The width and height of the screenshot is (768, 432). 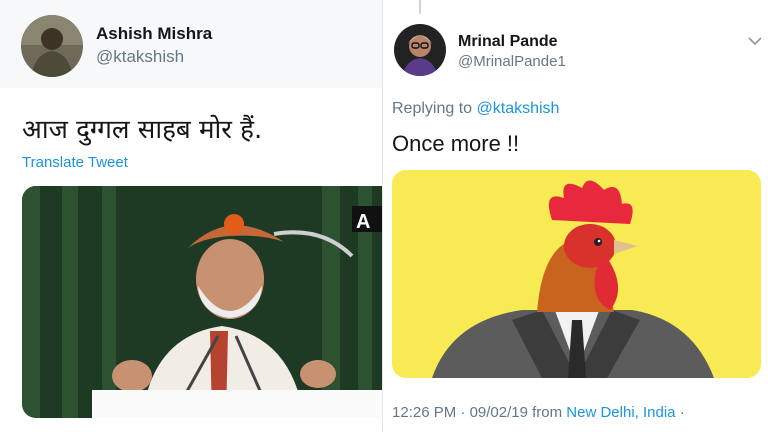 What do you see at coordinates (547, 412) in the screenshot?
I see `from-label: from` at bounding box center [547, 412].